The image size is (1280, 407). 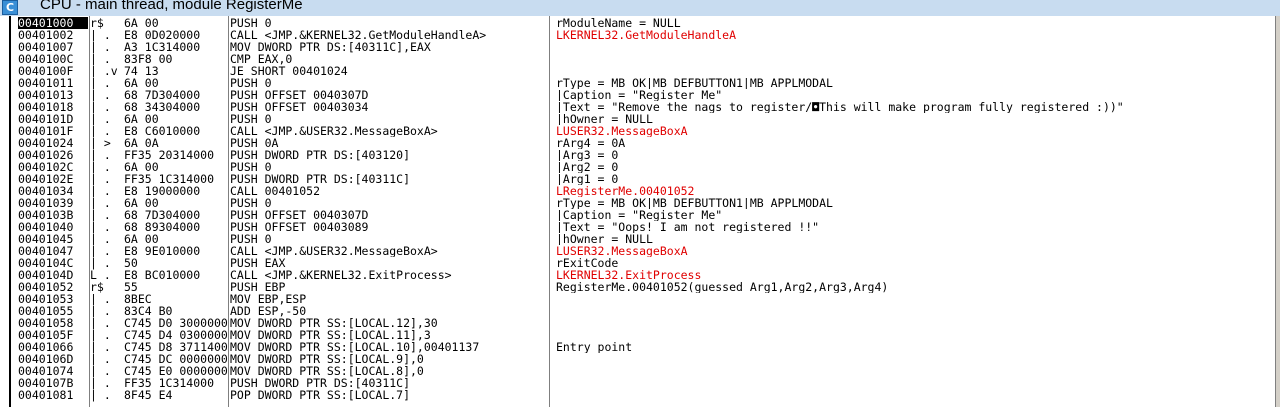 What do you see at coordinates (389, 275) in the screenshot?
I see `instruction-cell: CALL <JMP.&KERNEL32.ExitProcess>` at bounding box center [389, 275].